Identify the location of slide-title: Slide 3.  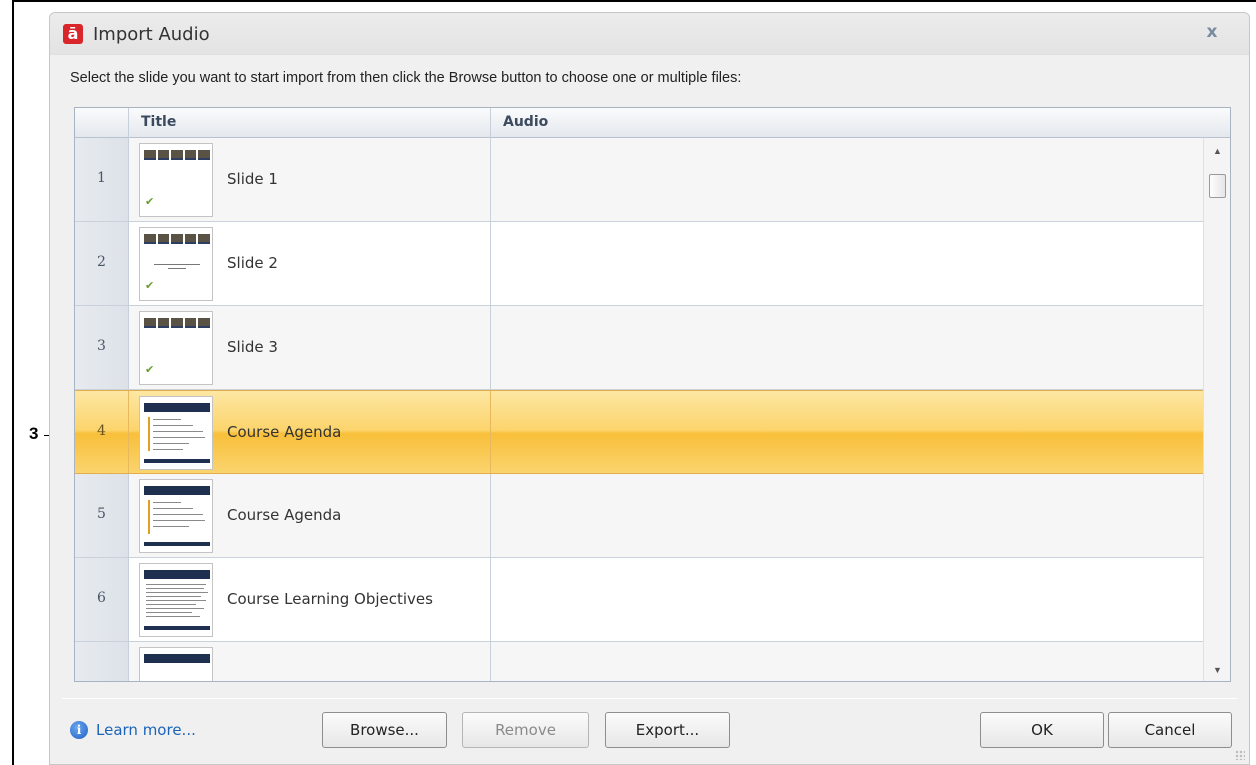
(252, 347).